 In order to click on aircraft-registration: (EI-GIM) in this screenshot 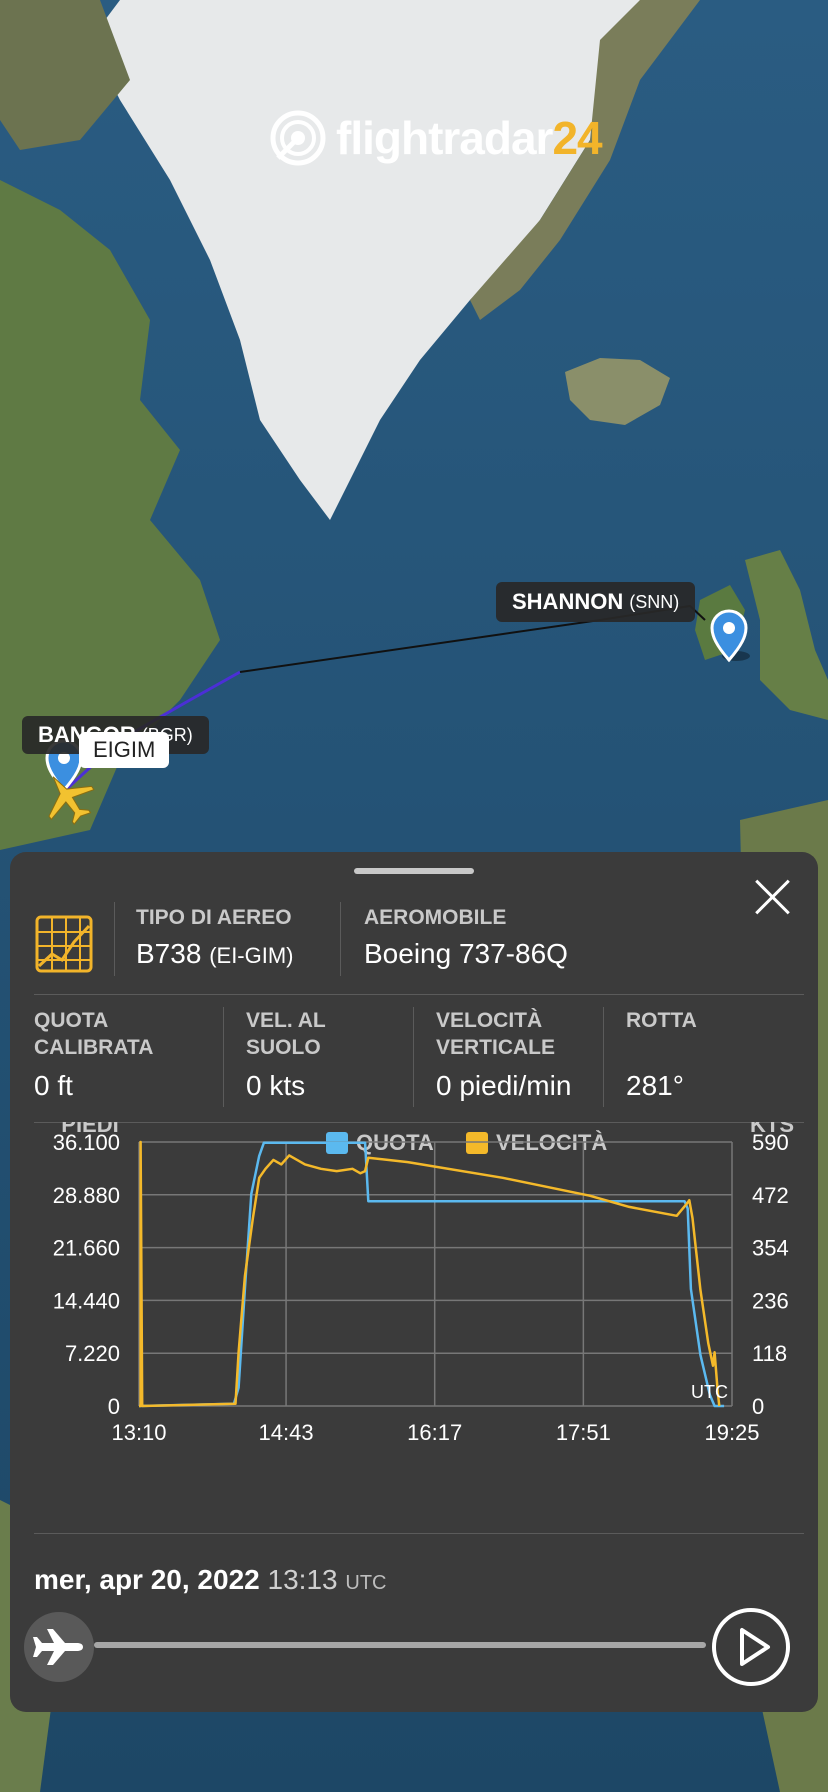, I will do `click(251, 955)`.